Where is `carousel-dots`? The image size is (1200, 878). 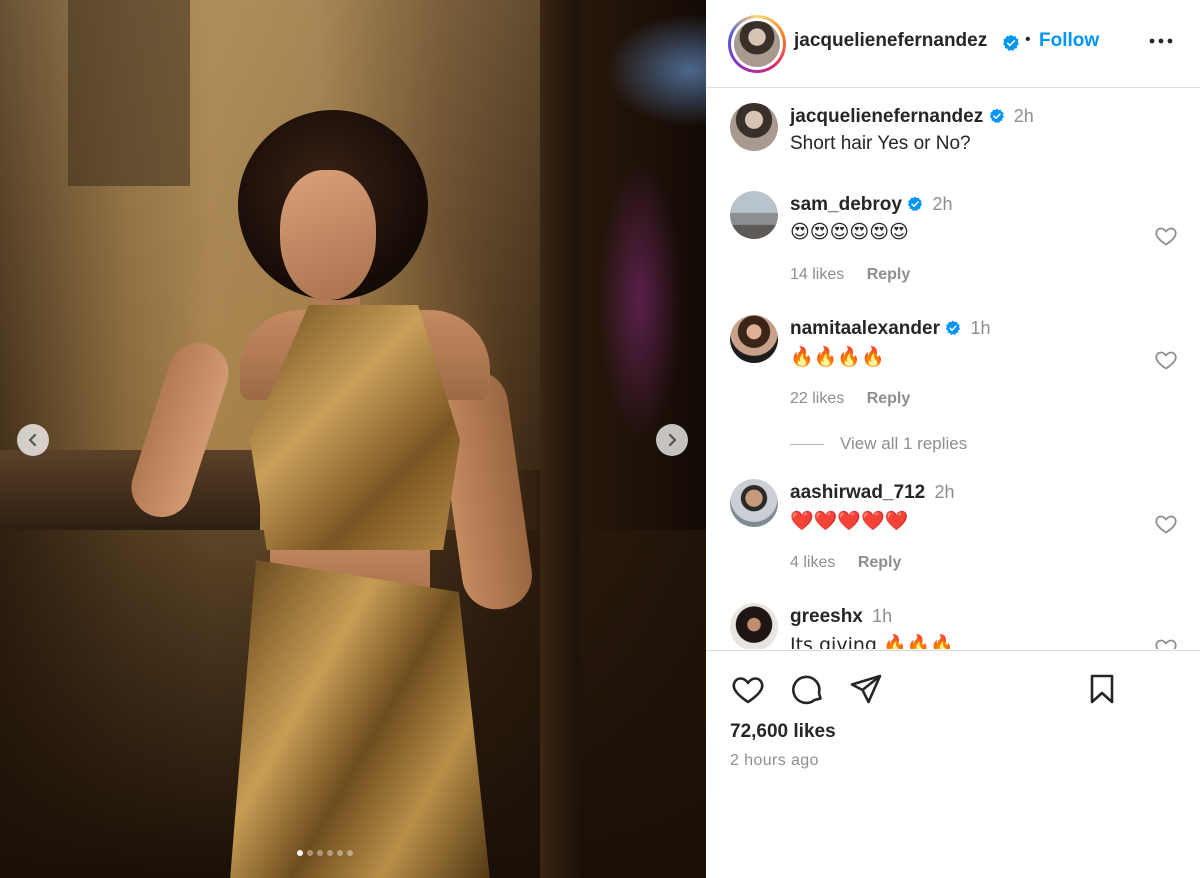 carousel-dots is located at coordinates (325, 853).